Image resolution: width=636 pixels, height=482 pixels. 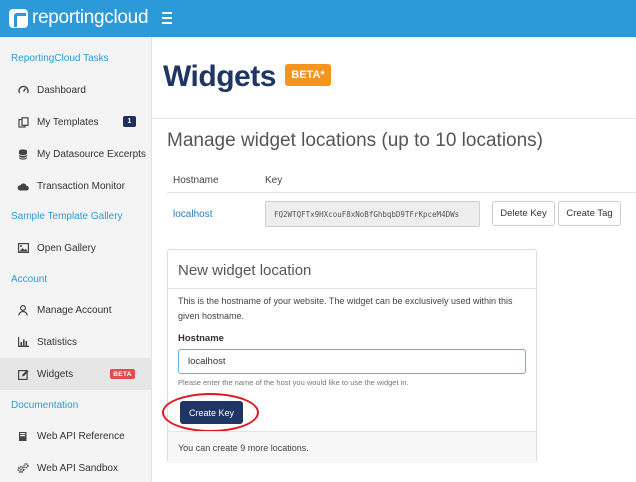 What do you see at coordinates (167, 18) in the screenshot?
I see `menu-toggle-icon` at bounding box center [167, 18].